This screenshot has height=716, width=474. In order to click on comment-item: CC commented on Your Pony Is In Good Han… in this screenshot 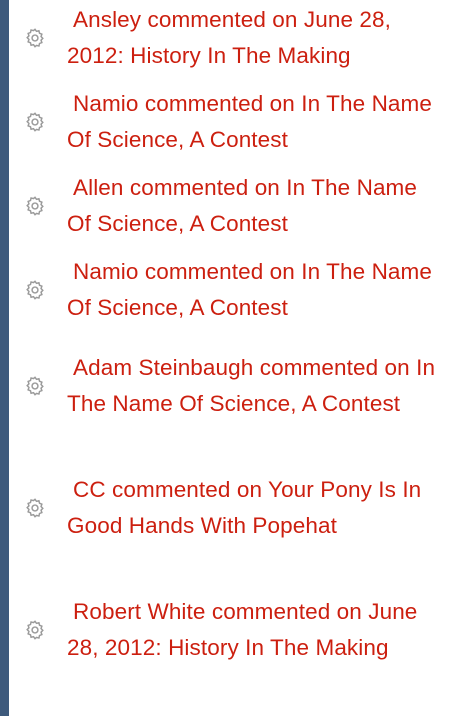, I will do `click(241, 508)`.